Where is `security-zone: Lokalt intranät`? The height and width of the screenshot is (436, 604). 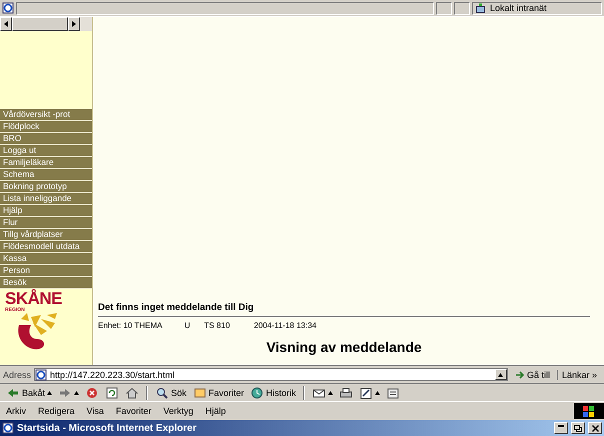 security-zone: Lokalt intranät is located at coordinates (518, 8).